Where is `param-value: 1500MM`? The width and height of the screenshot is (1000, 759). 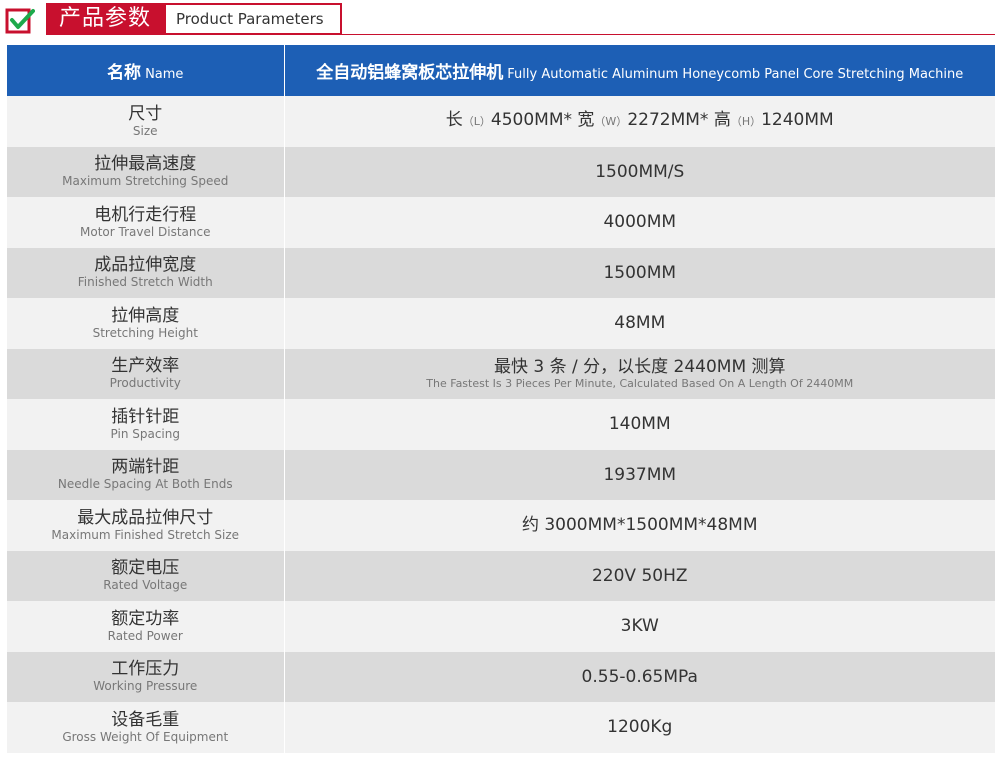 param-value: 1500MM is located at coordinates (640, 272).